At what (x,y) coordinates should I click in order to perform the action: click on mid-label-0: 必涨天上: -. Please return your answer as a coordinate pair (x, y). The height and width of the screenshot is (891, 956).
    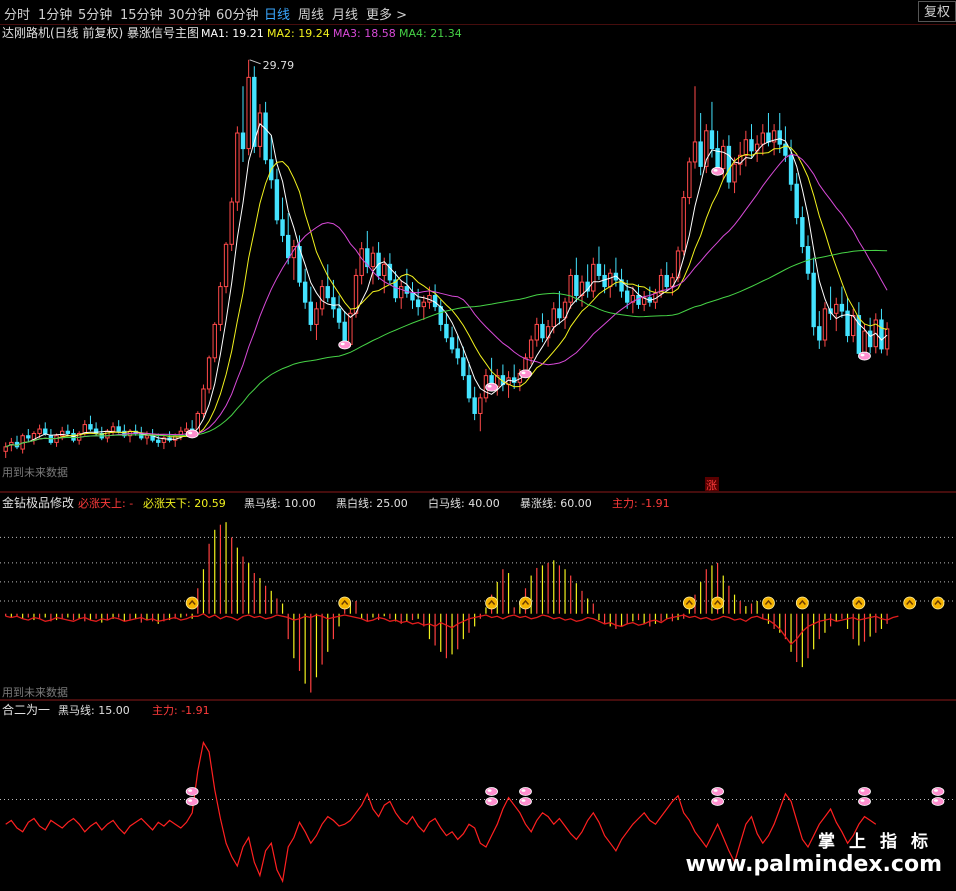
    Looking at the image, I should click on (105, 503).